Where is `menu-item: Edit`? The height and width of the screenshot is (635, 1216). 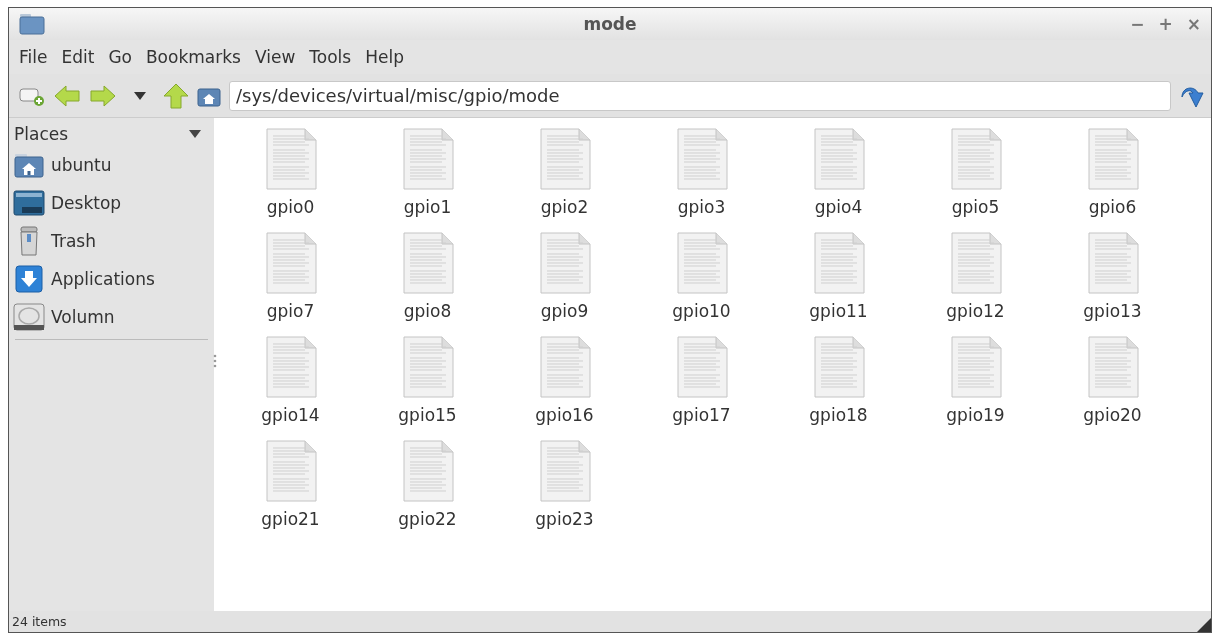 menu-item: Edit is located at coordinates (78, 57).